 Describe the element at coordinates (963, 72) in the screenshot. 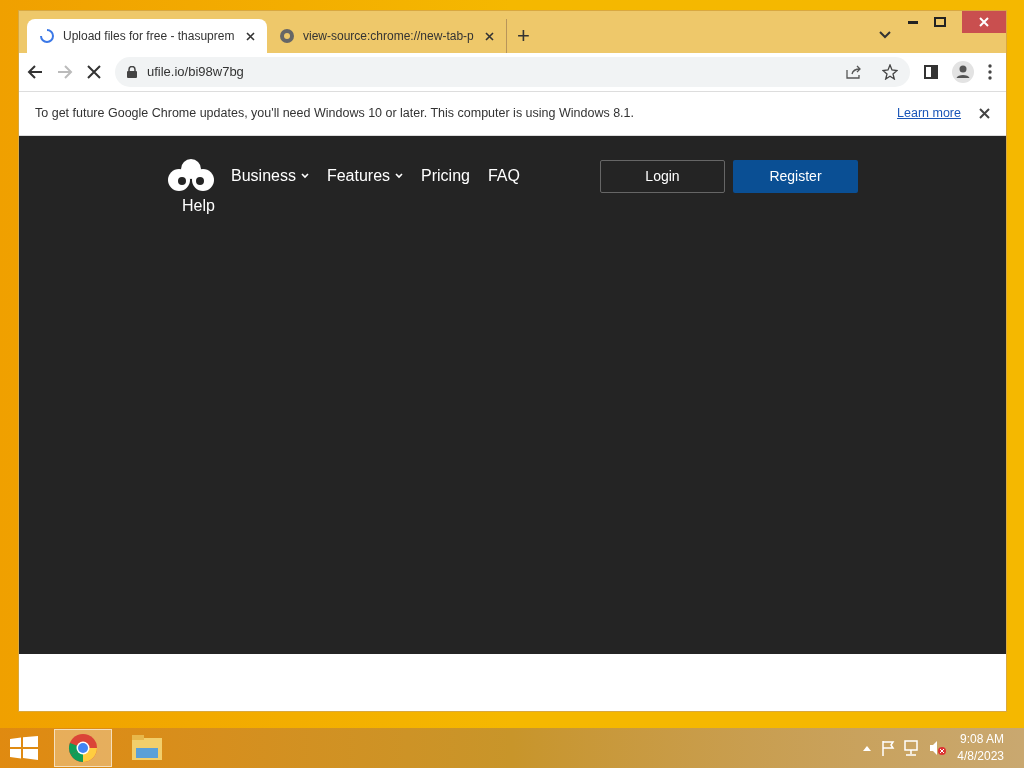

I see `profile-icon` at that location.